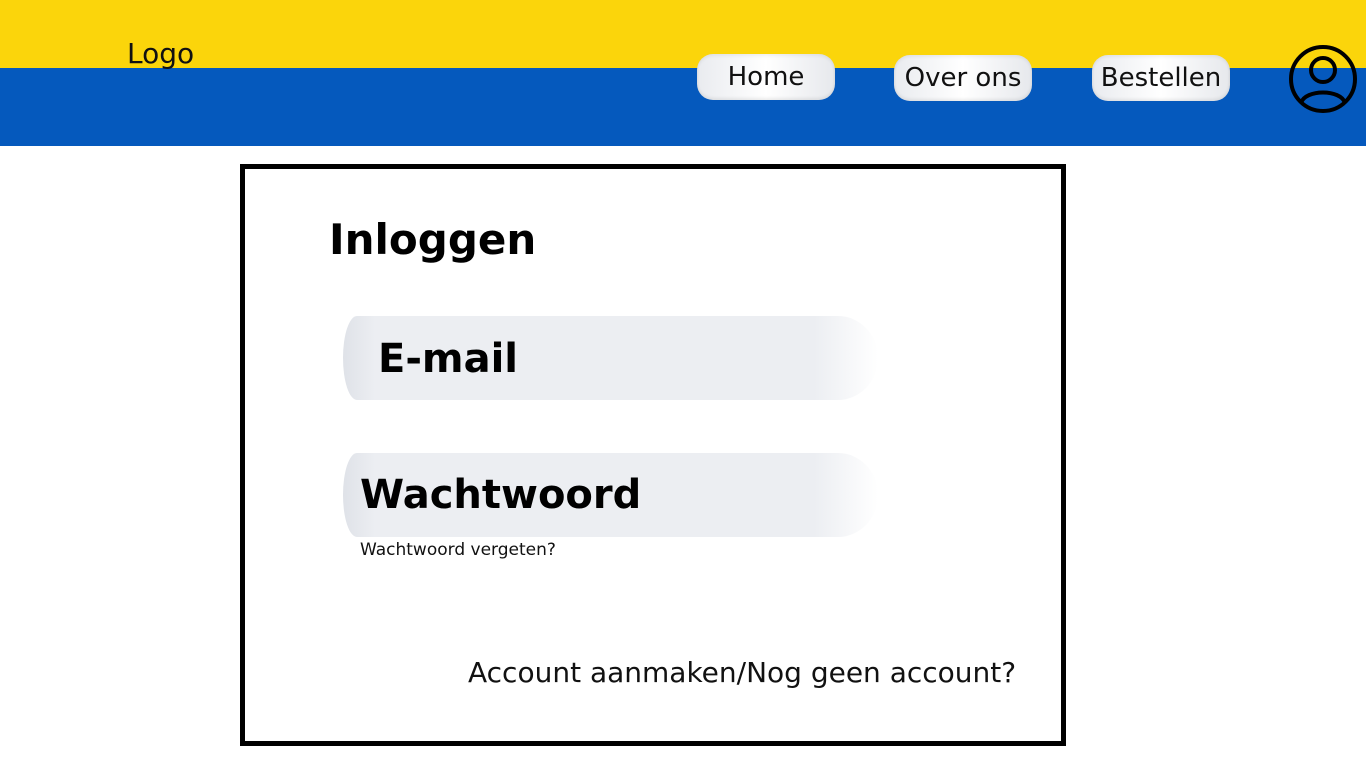 This screenshot has width=1366, height=768. I want to click on email-field, so click(610, 358).